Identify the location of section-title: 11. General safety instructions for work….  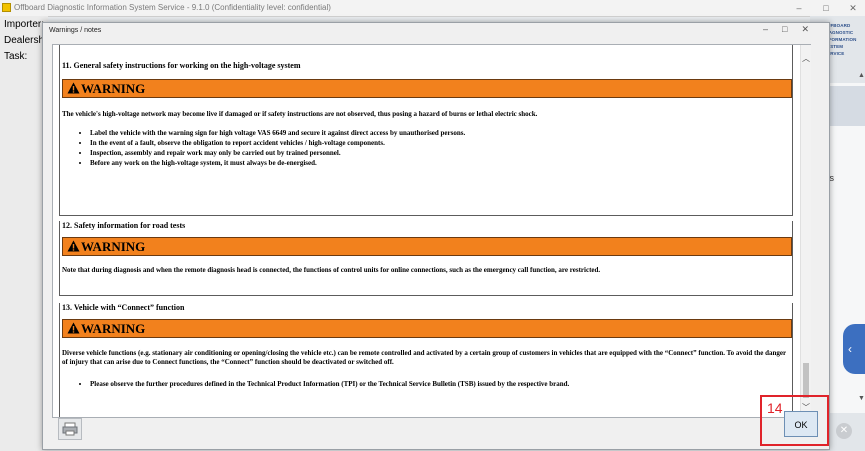
(181, 65).